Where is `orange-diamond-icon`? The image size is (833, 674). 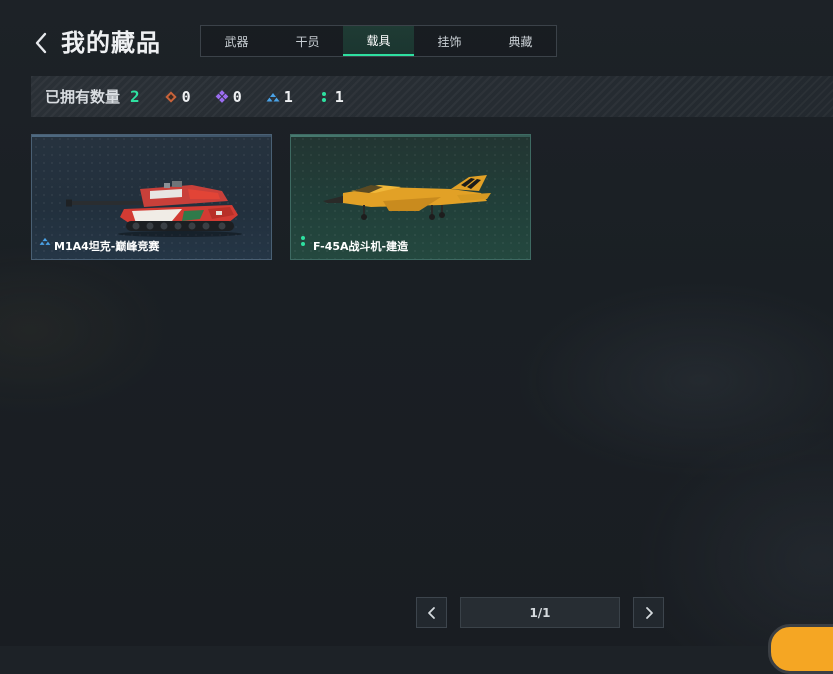 orange-diamond-icon is located at coordinates (170, 96).